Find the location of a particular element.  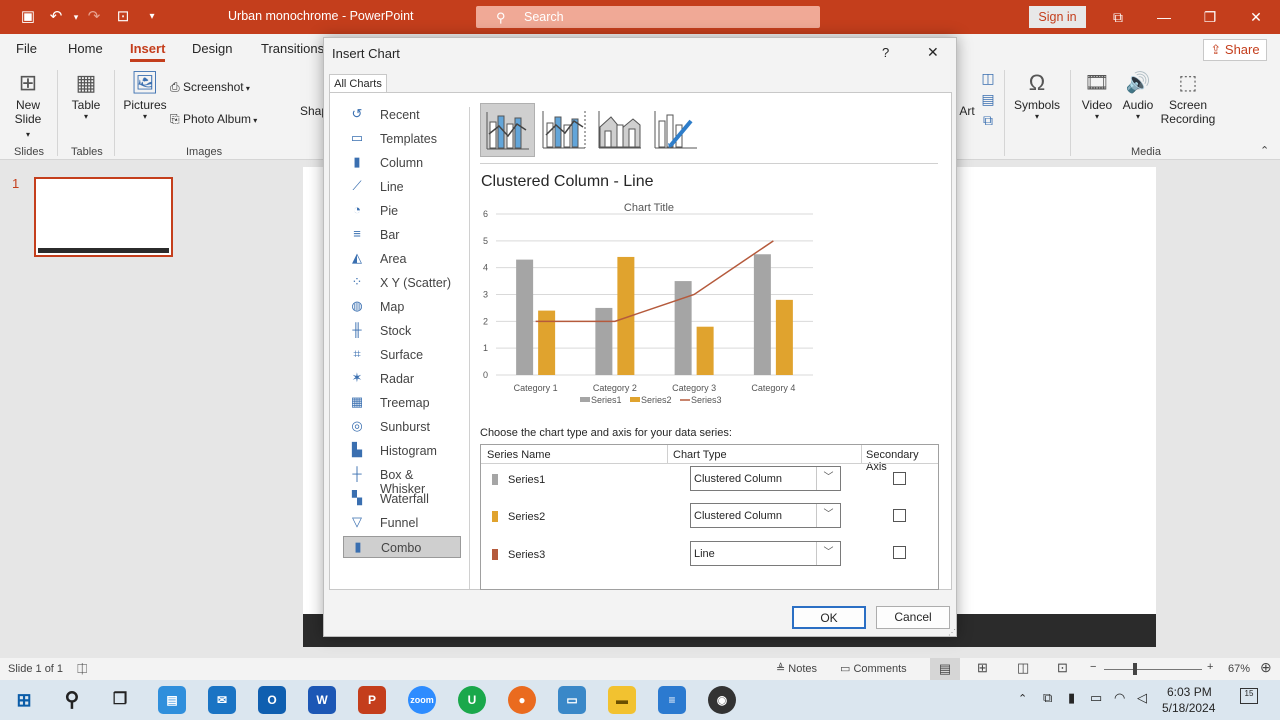

chart-type-templates: ▭ Templates is located at coordinates (402, 139).